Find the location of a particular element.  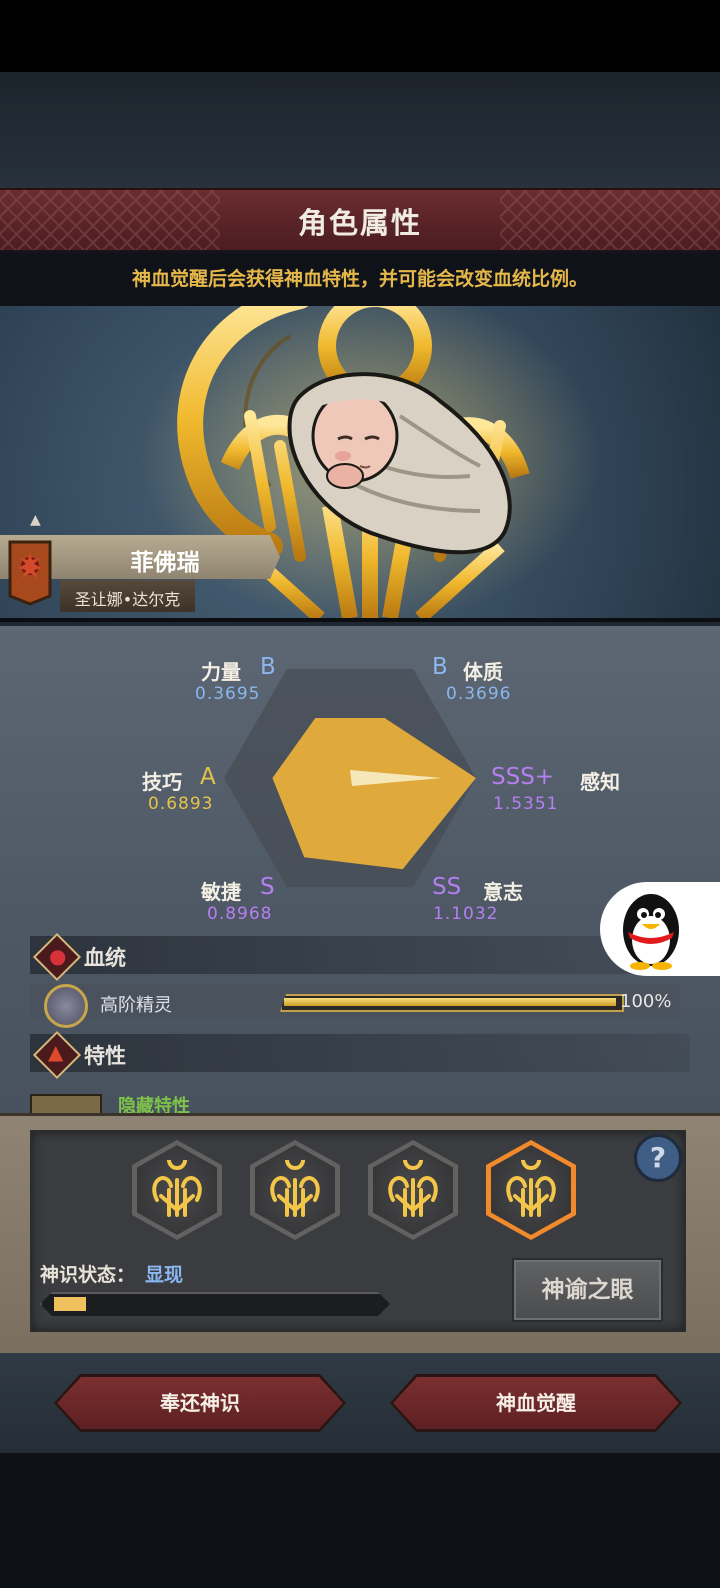

blood-drop-glyph: ● is located at coordinates (58, 956).